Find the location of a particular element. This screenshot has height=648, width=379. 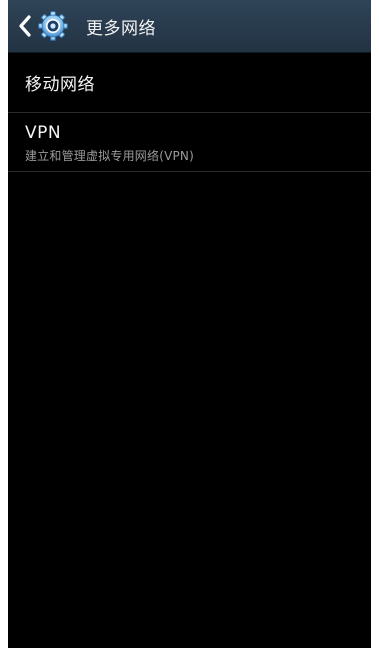

list-item-mobile-networks: 移动网络 is located at coordinates (189, 83).